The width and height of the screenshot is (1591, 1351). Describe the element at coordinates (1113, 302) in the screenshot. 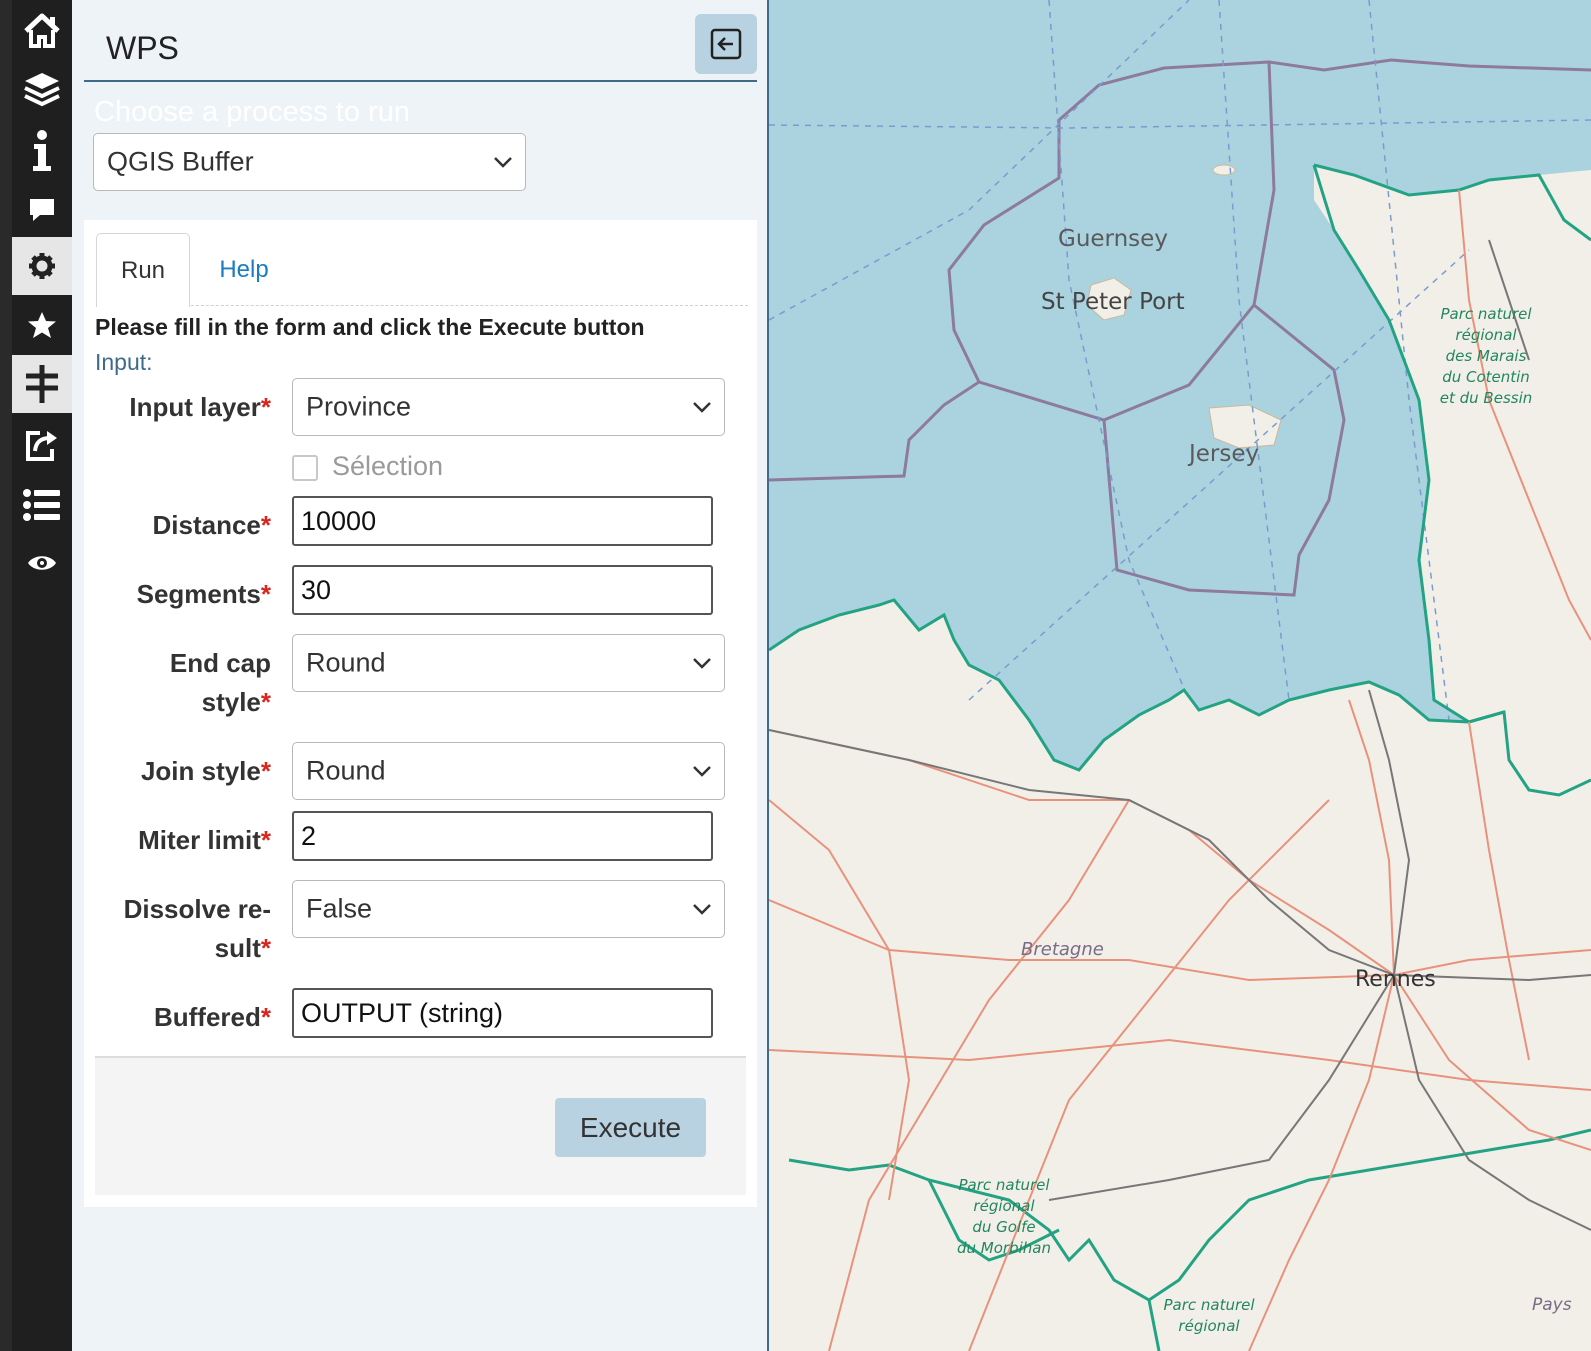

I see `map-label-st-peter-port: St Peter Port` at that location.